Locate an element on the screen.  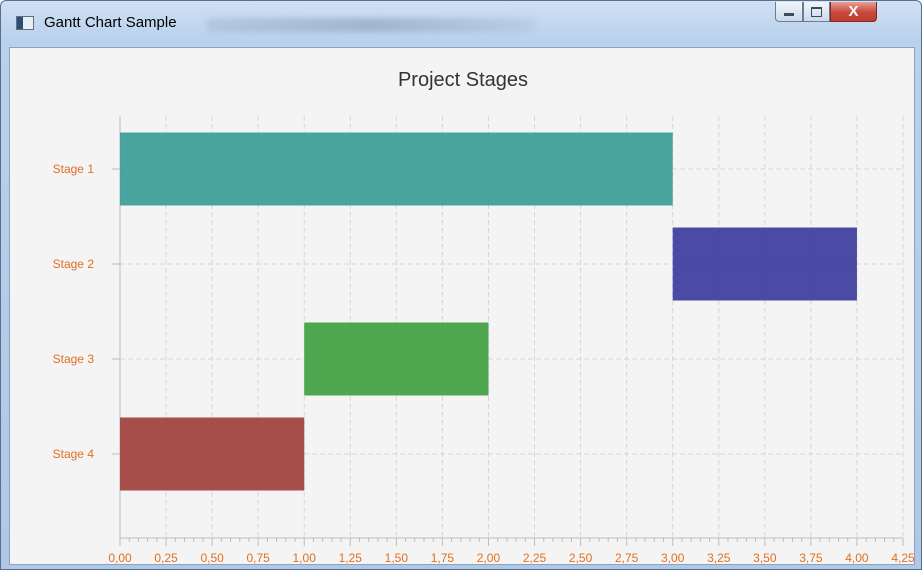
close-icon: X is located at coordinates (853, 11).